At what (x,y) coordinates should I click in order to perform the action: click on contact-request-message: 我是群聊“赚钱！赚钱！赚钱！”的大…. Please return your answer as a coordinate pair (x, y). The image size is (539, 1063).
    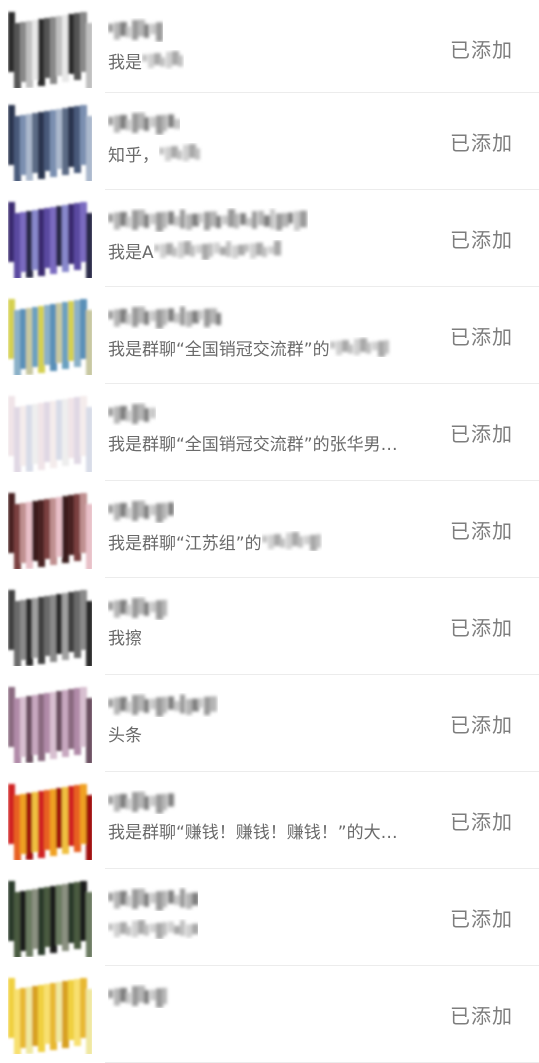
    Looking at the image, I should click on (253, 833).